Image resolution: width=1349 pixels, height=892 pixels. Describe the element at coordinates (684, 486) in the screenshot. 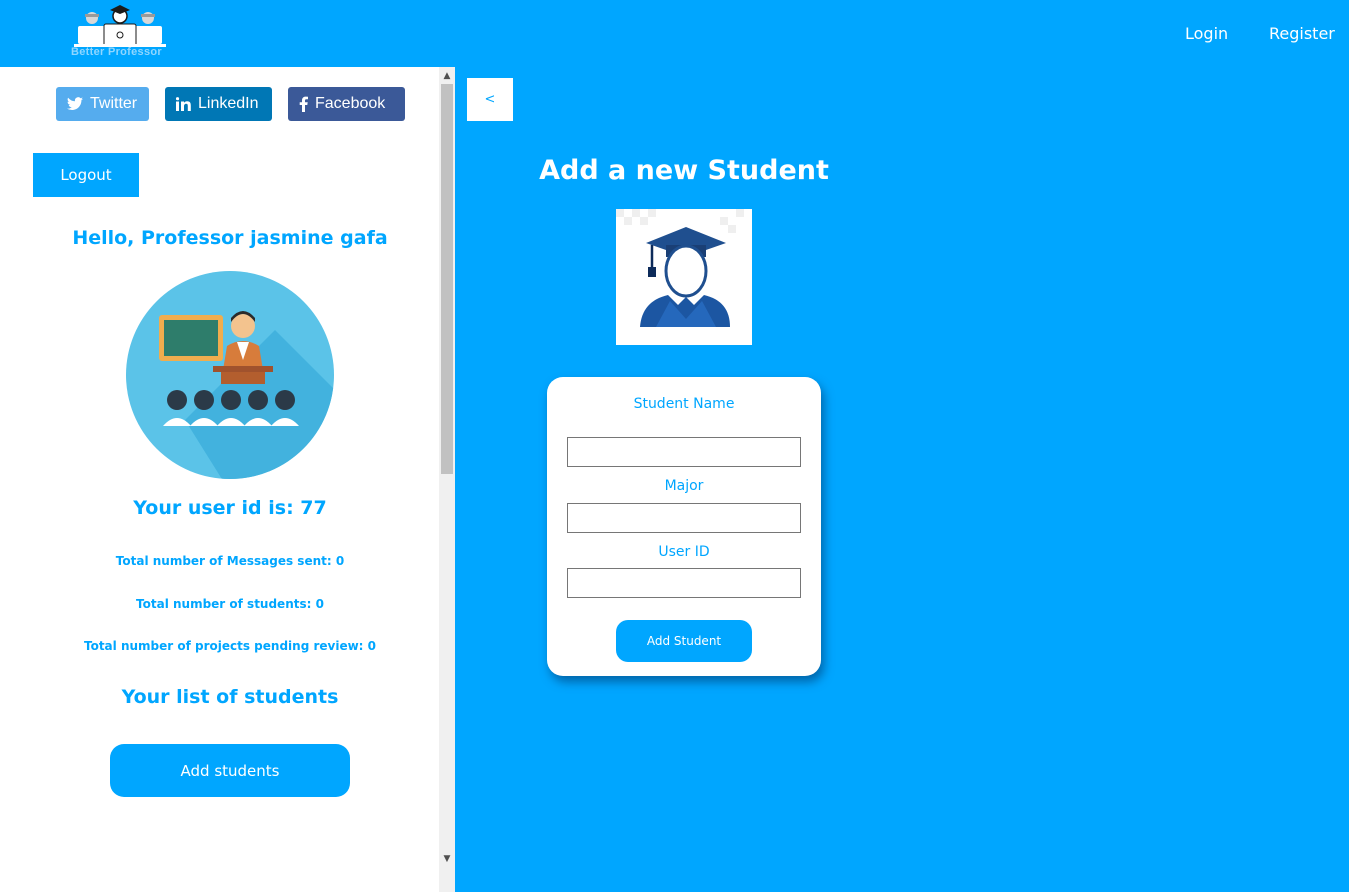

I see `major-label: Major` at that location.